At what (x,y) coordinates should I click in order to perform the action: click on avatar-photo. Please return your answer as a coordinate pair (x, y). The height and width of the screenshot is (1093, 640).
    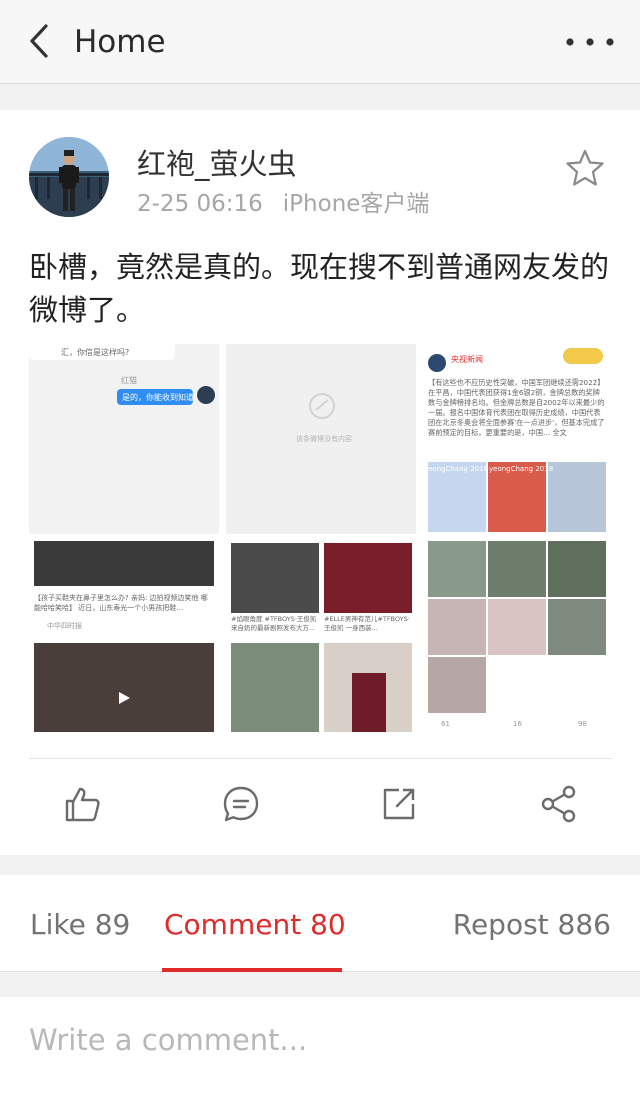
    Looking at the image, I should click on (69, 177).